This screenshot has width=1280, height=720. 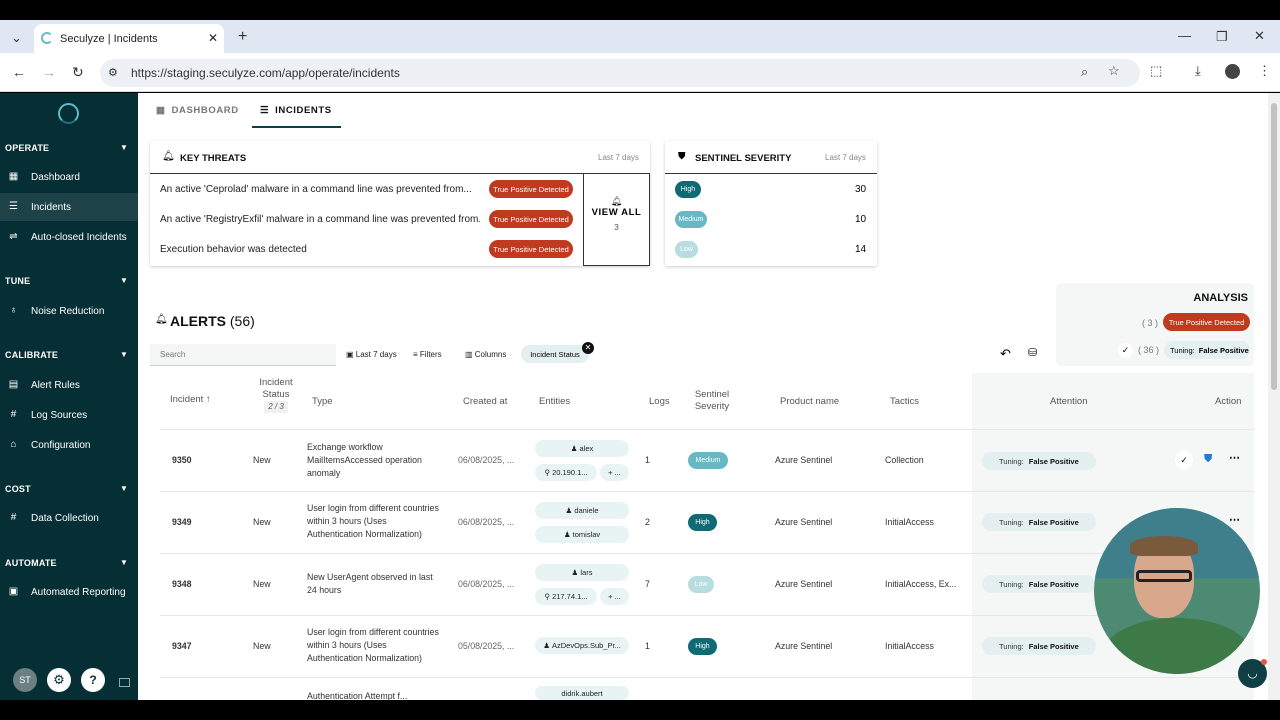 I want to click on filters-button: ≡ Filters, so click(x=427, y=354).